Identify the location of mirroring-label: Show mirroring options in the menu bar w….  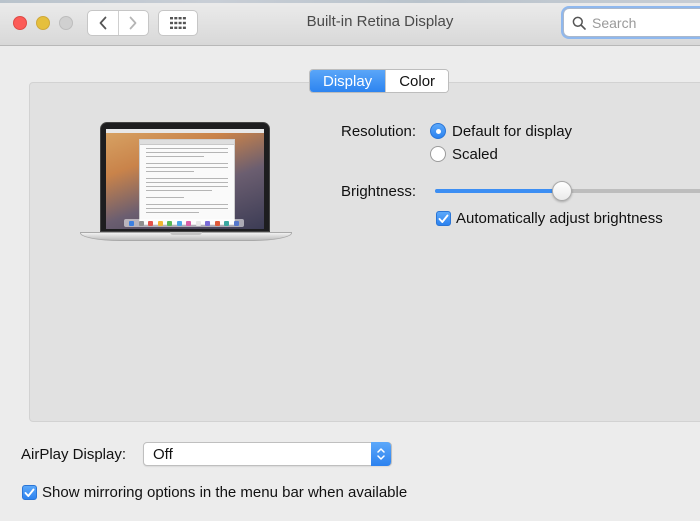
(224, 492).